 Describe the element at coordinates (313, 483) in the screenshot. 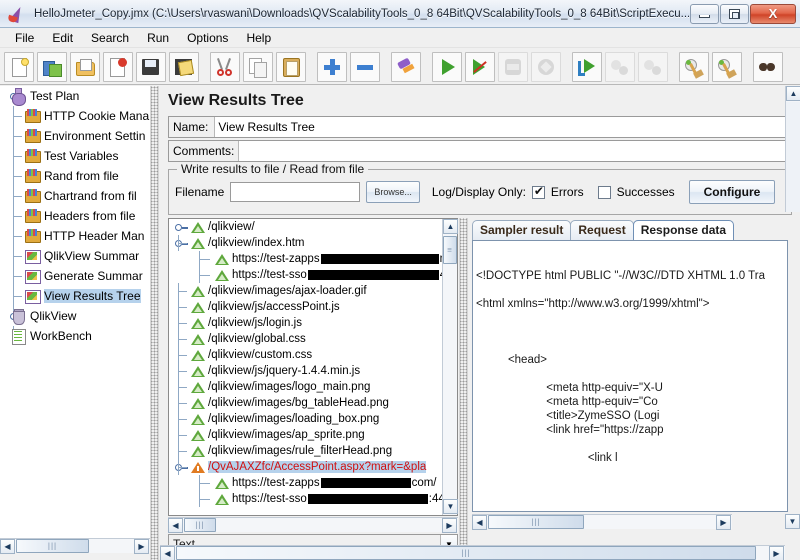

I see `results-tree-row: https://test-zapps com/` at that location.